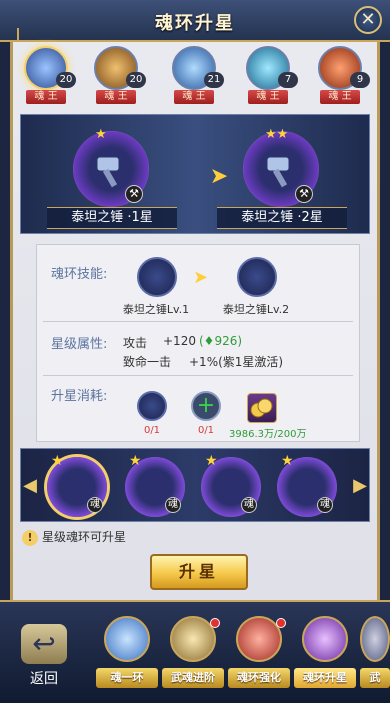  I want to click on star-icon: ★★, so click(277, 134).